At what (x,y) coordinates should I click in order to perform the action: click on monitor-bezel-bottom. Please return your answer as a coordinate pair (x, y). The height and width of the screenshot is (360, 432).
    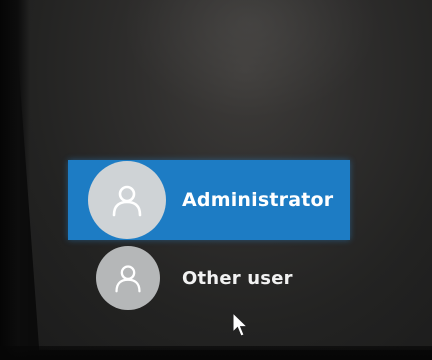
    Looking at the image, I should click on (216, 353).